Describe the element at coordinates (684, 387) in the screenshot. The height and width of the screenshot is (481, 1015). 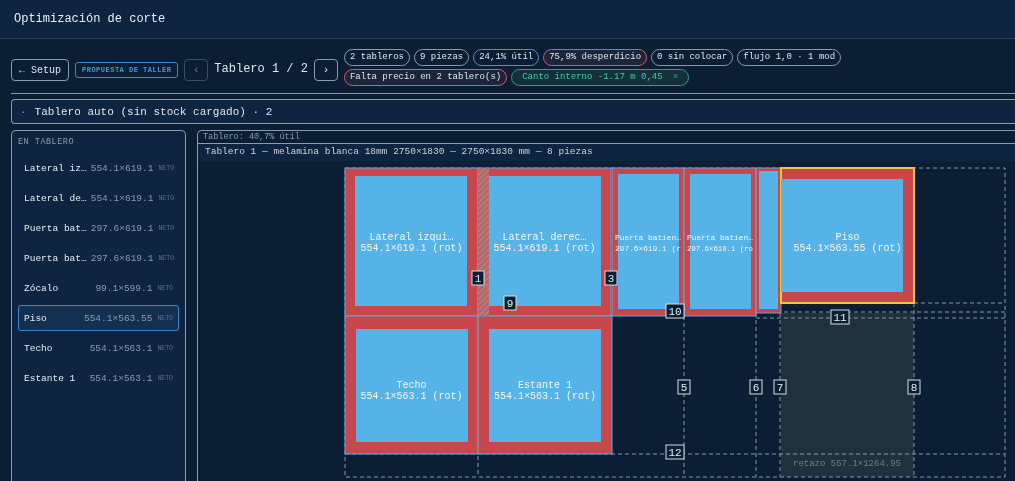
I see `cut-number-badge: 5` at that location.